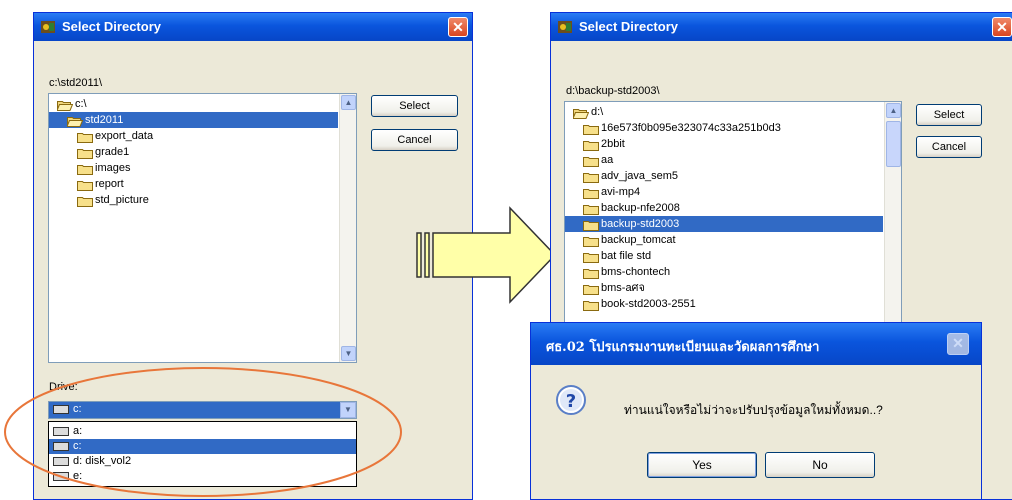 The width and height of the screenshot is (1012, 500). I want to click on right-tree-item: adv_java_sem5, so click(724, 176).